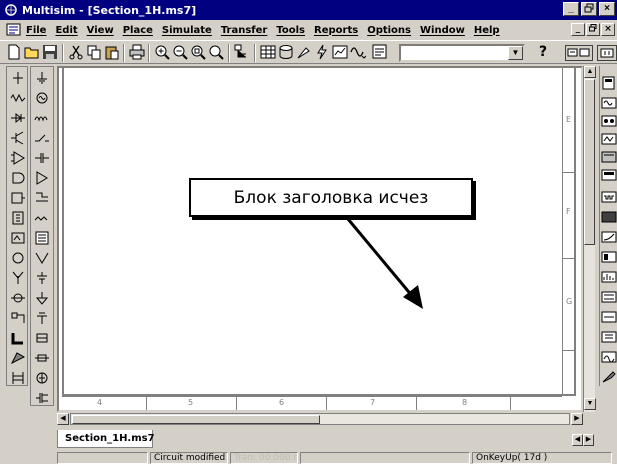 The image size is (617, 464). Describe the element at coordinates (579, 53) in the screenshot. I see `simulate-switch` at that location.